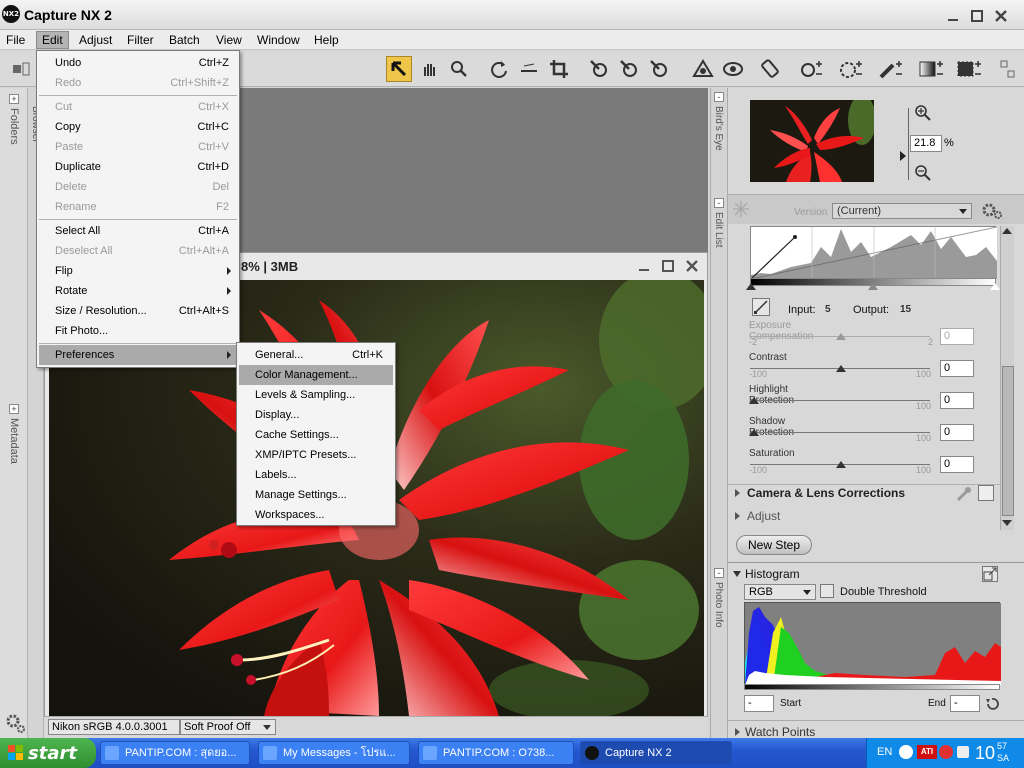 Image resolution: width=1024 pixels, height=768 pixels. Describe the element at coordinates (14, 126) in the screenshot. I see `folders-tab: Folders` at that location.